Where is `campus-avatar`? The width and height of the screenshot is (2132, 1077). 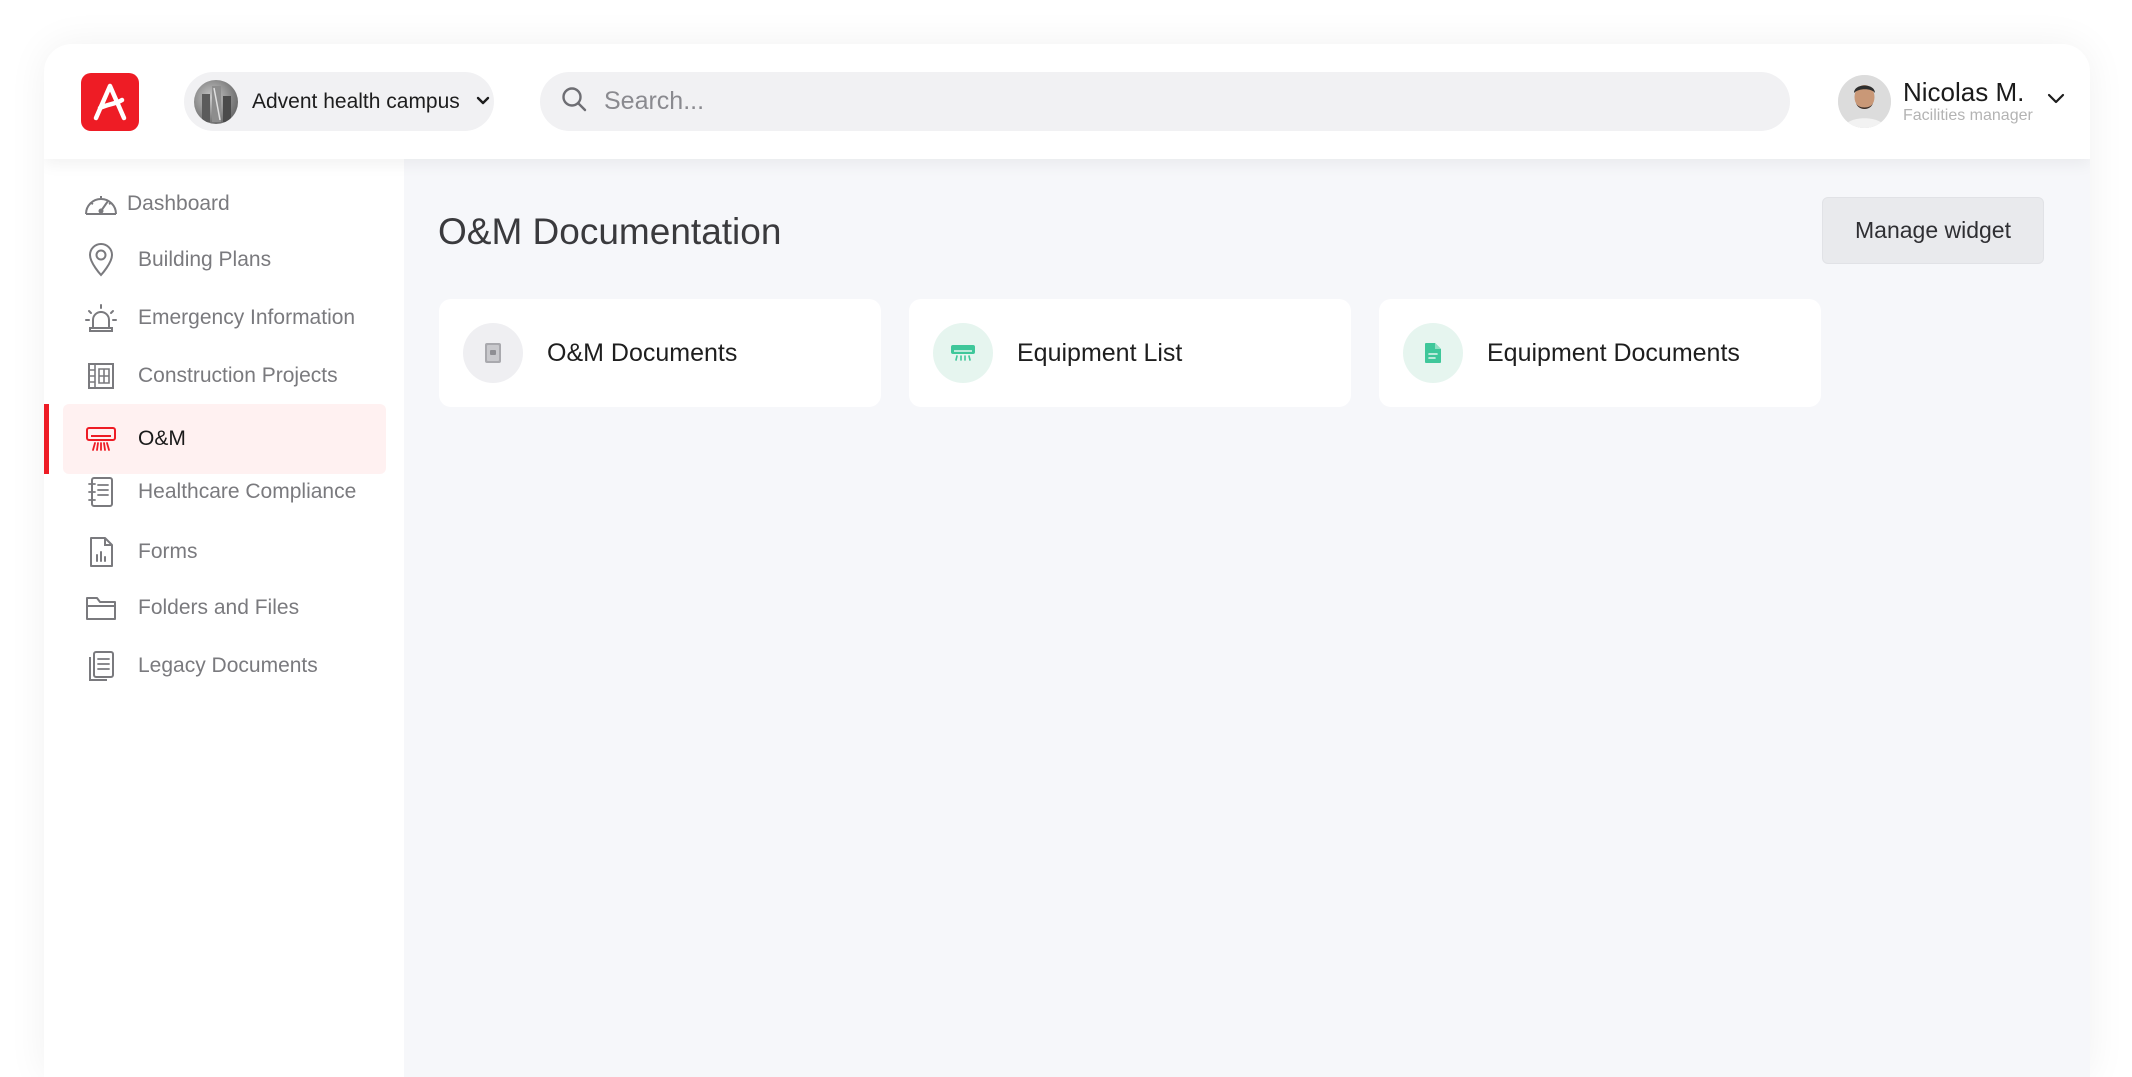
campus-avatar is located at coordinates (216, 101).